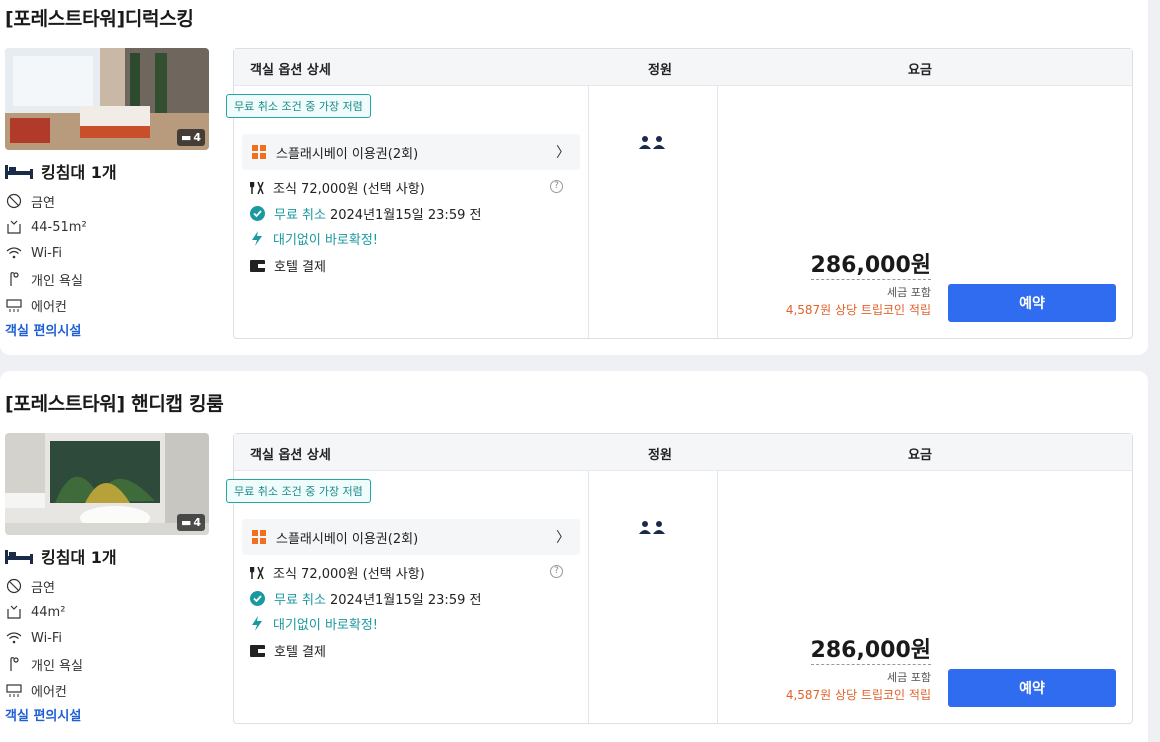  Describe the element at coordinates (114, 404) in the screenshot. I see `room-title: [포레스트타워] 핸디캡 킹룸` at that location.